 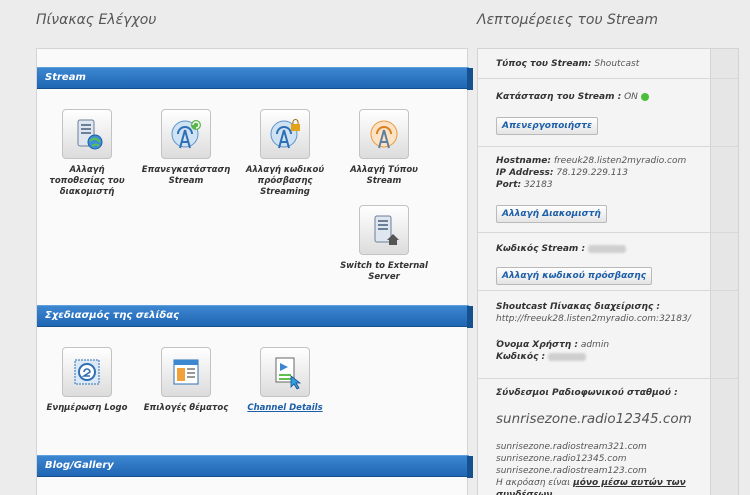 What do you see at coordinates (617, 459) in the screenshot?
I see `radio-link-2: sunrisezone.radio12345.com` at bounding box center [617, 459].